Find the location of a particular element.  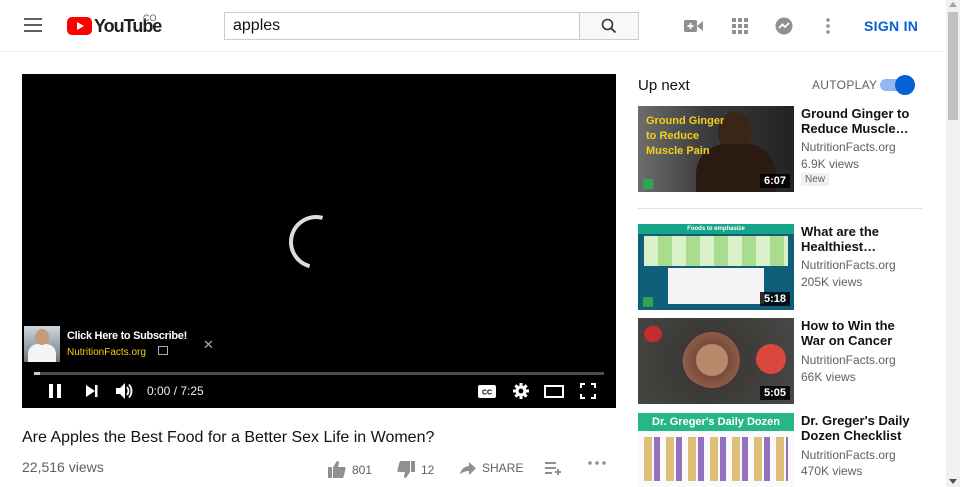

video-camera-icon is located at coordinates (693, 26).